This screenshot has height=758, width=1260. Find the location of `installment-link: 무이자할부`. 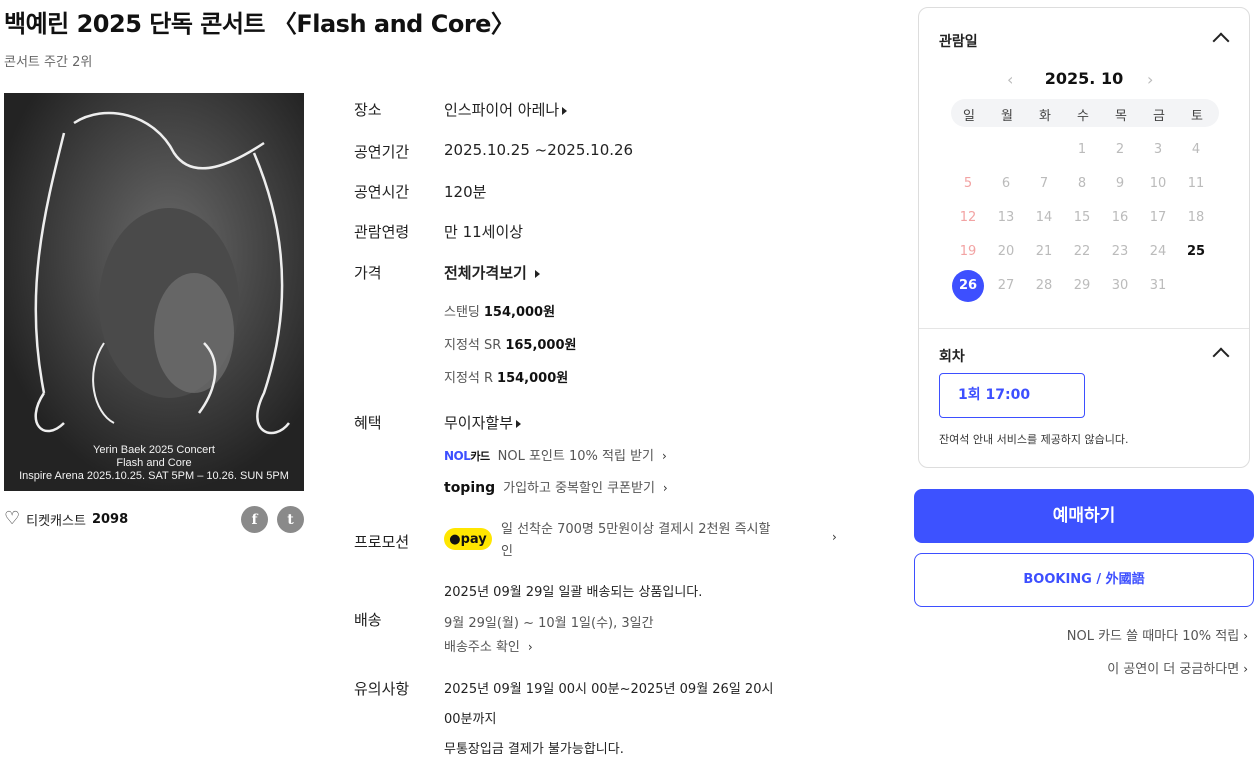

installment-link: 무이자할부 is located at coordinates (483, 422).